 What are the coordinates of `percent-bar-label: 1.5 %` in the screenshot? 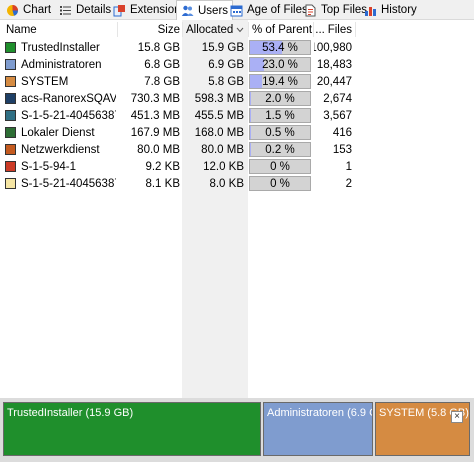 It's located at (280, 115).